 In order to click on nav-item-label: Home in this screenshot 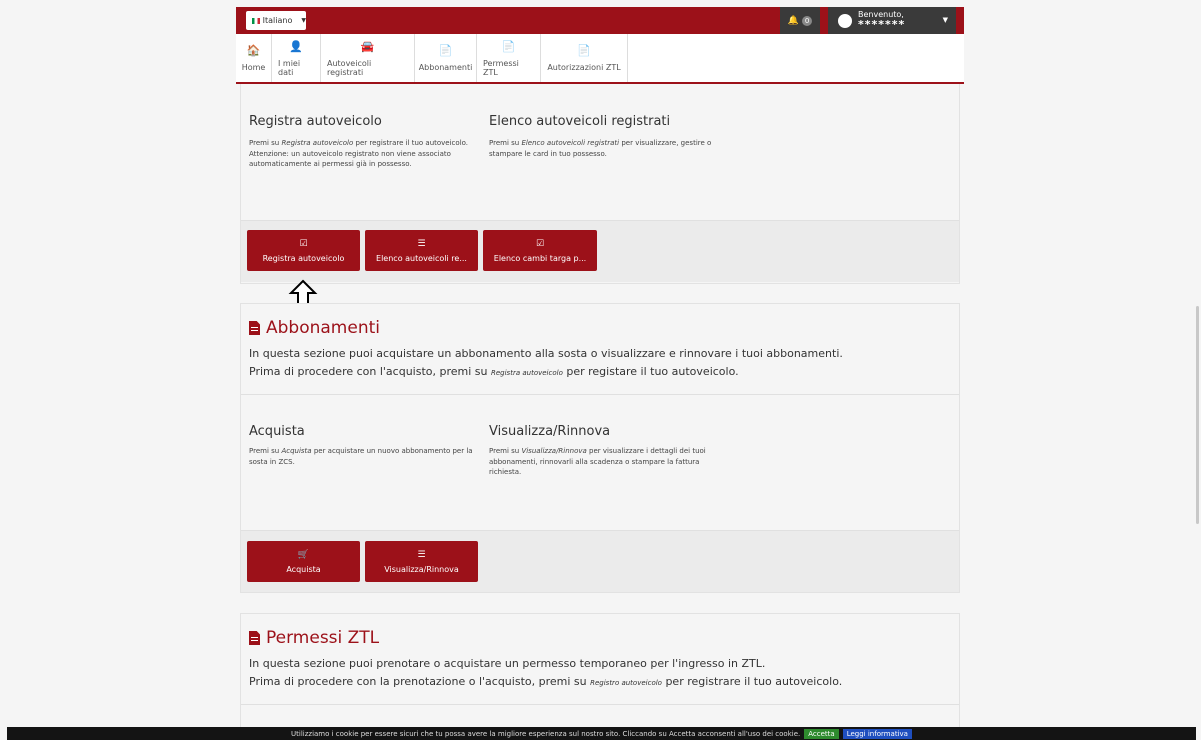, I will do `click(253, 67)`.